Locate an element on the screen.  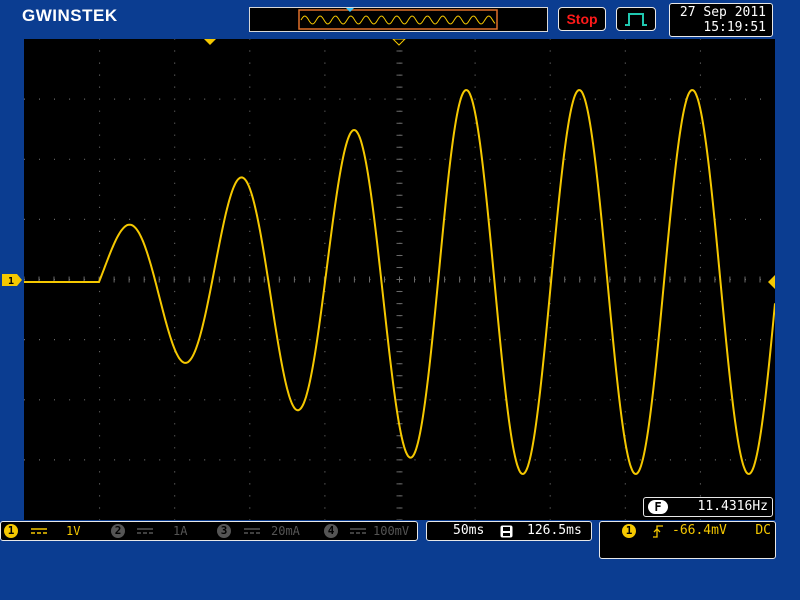
overview-trace is located at coordinates (398, 20).